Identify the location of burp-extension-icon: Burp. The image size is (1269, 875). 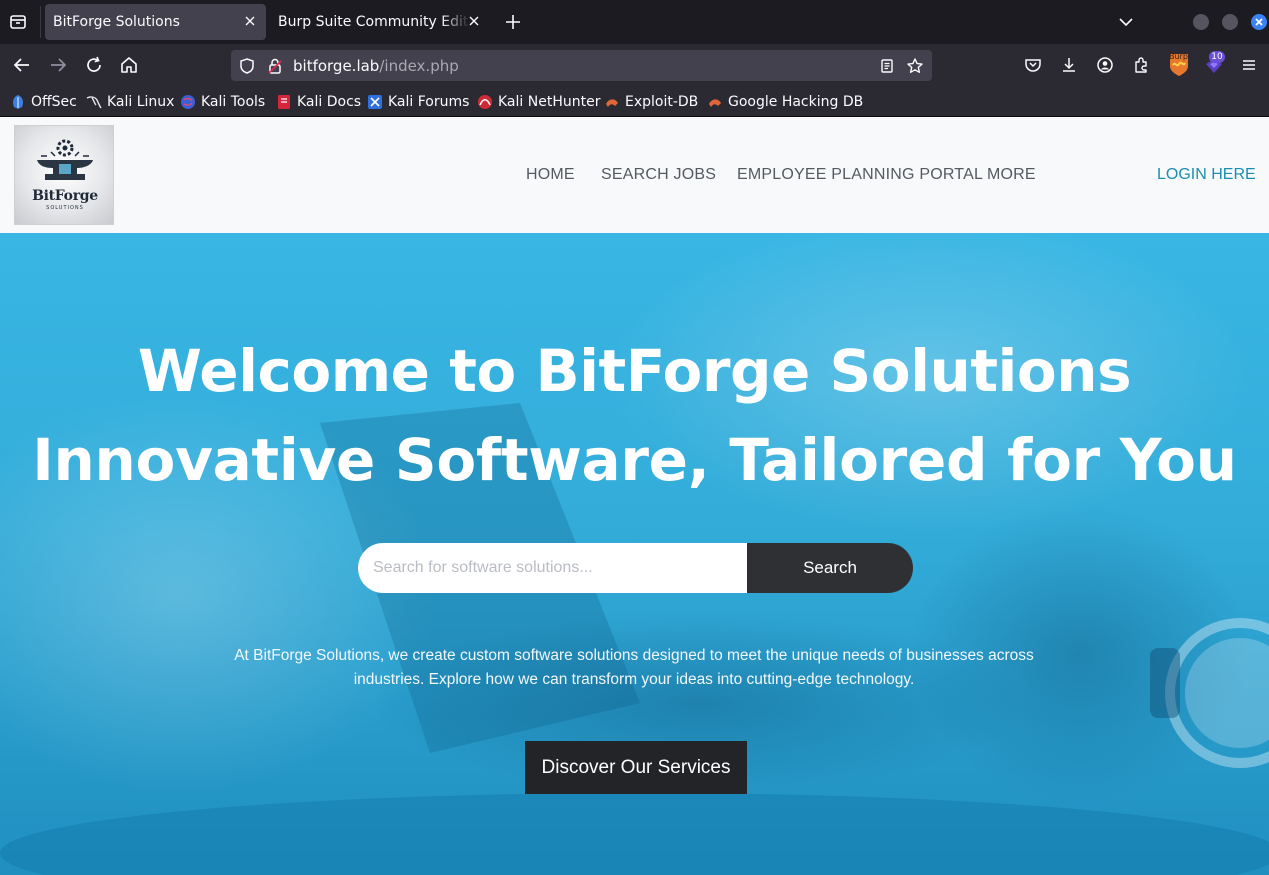
(1179, 64).